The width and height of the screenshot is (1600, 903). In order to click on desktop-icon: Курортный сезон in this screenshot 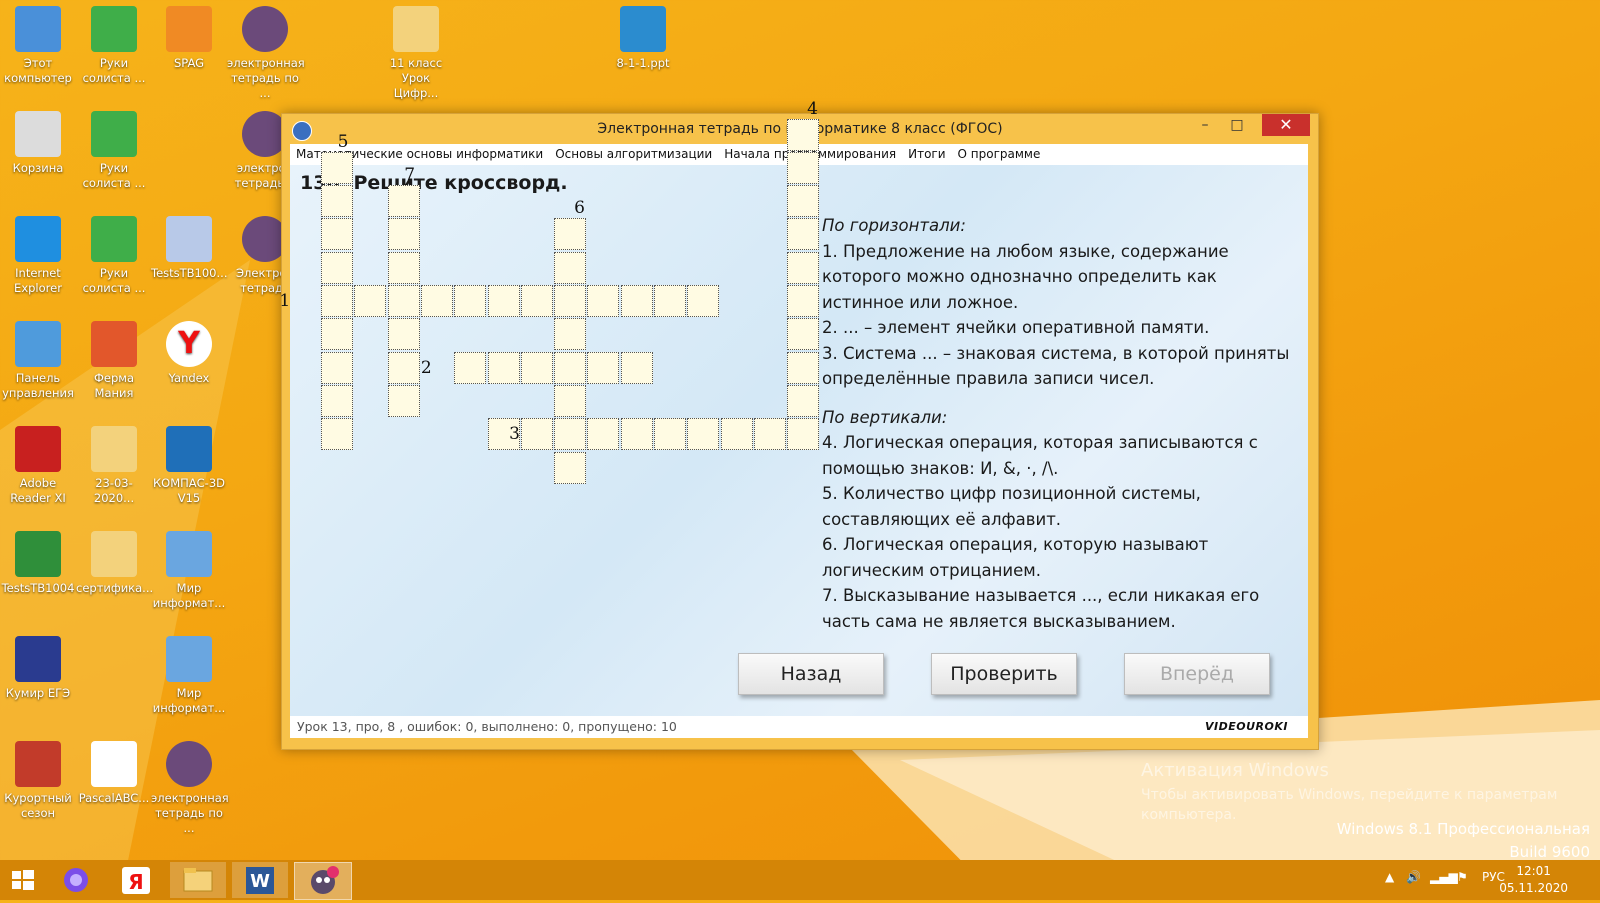, I will do `click(38, 781)`.